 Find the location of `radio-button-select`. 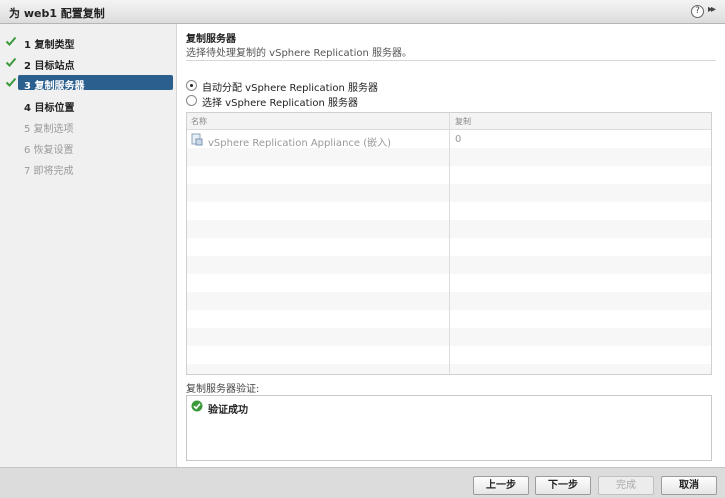

radio-button-select is located at coordinates (191, 100).